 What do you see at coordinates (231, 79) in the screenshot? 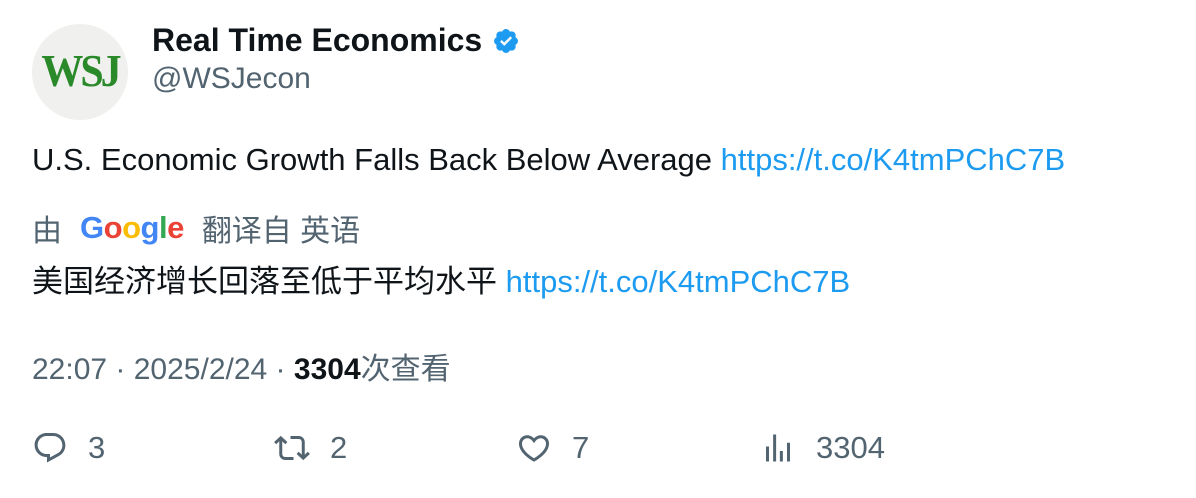
I see `author-handle: @WSJecon` at bounding box center [231, 79].